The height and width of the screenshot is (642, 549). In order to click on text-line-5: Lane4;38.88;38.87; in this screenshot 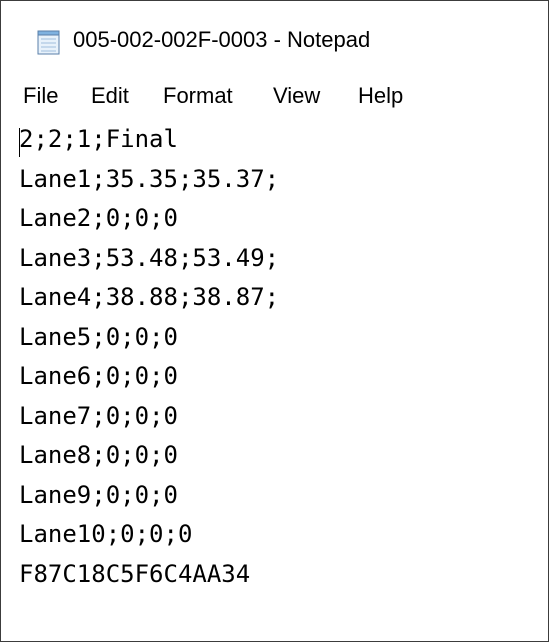, I will do `click(149, 297)`.